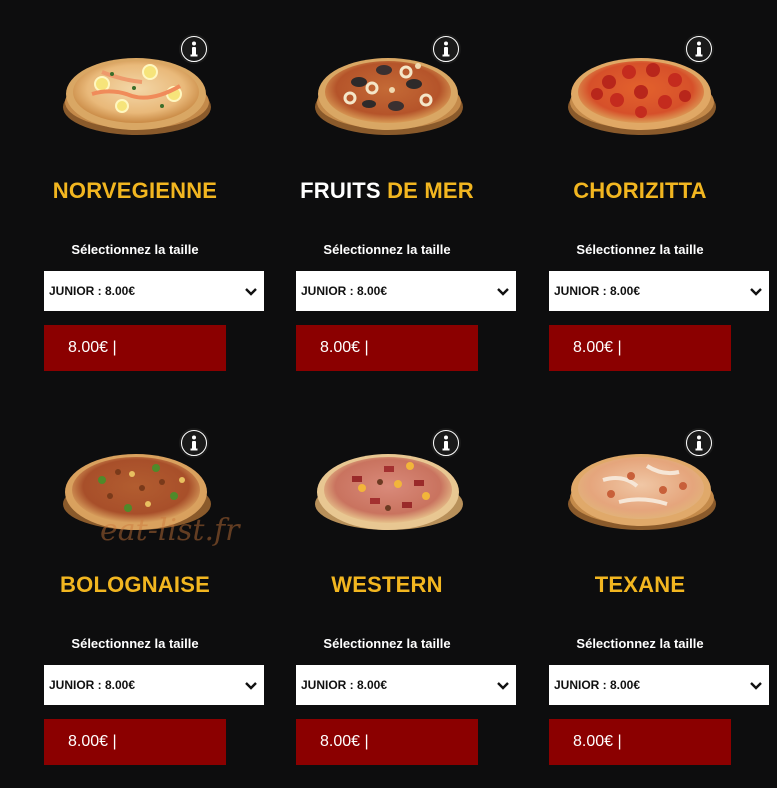  I want to click on pizza-name: WESTERN, so click(387, 584).